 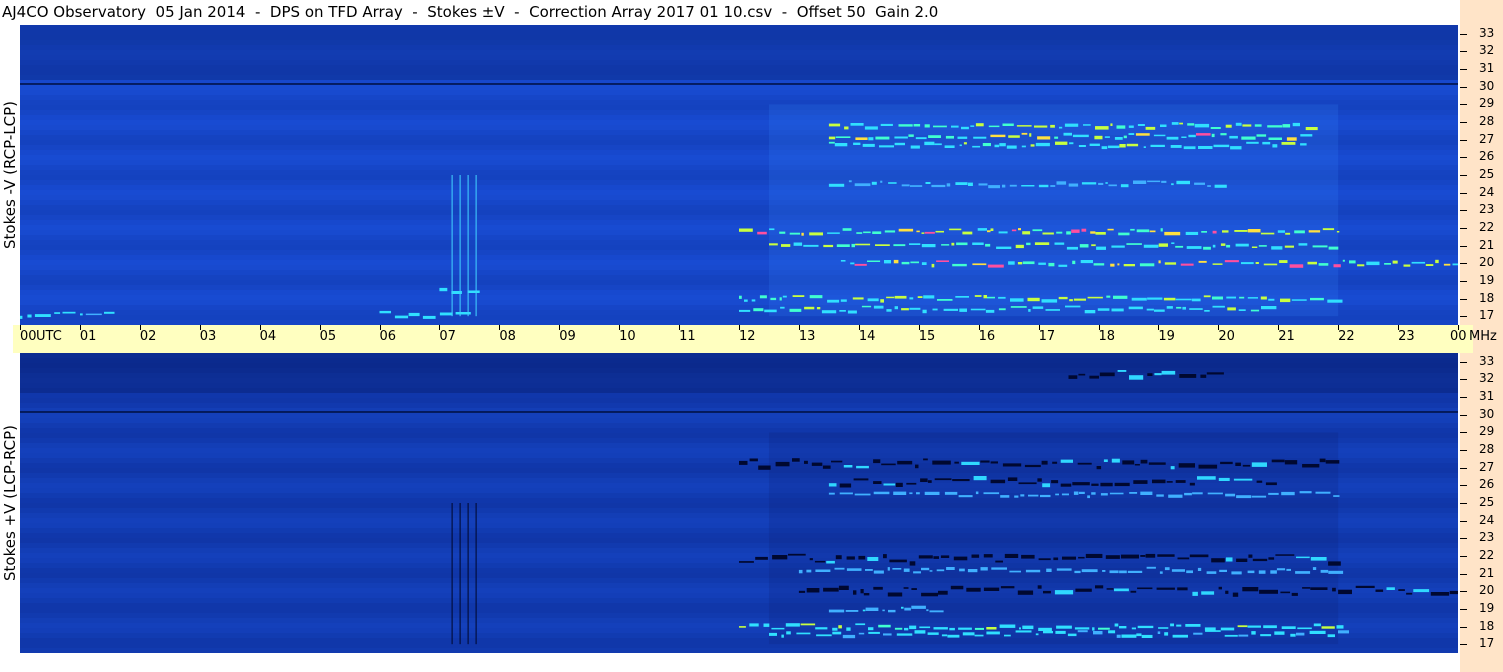 I want to click on frequency-tick-label: 30, so click(x=1487, y=413).